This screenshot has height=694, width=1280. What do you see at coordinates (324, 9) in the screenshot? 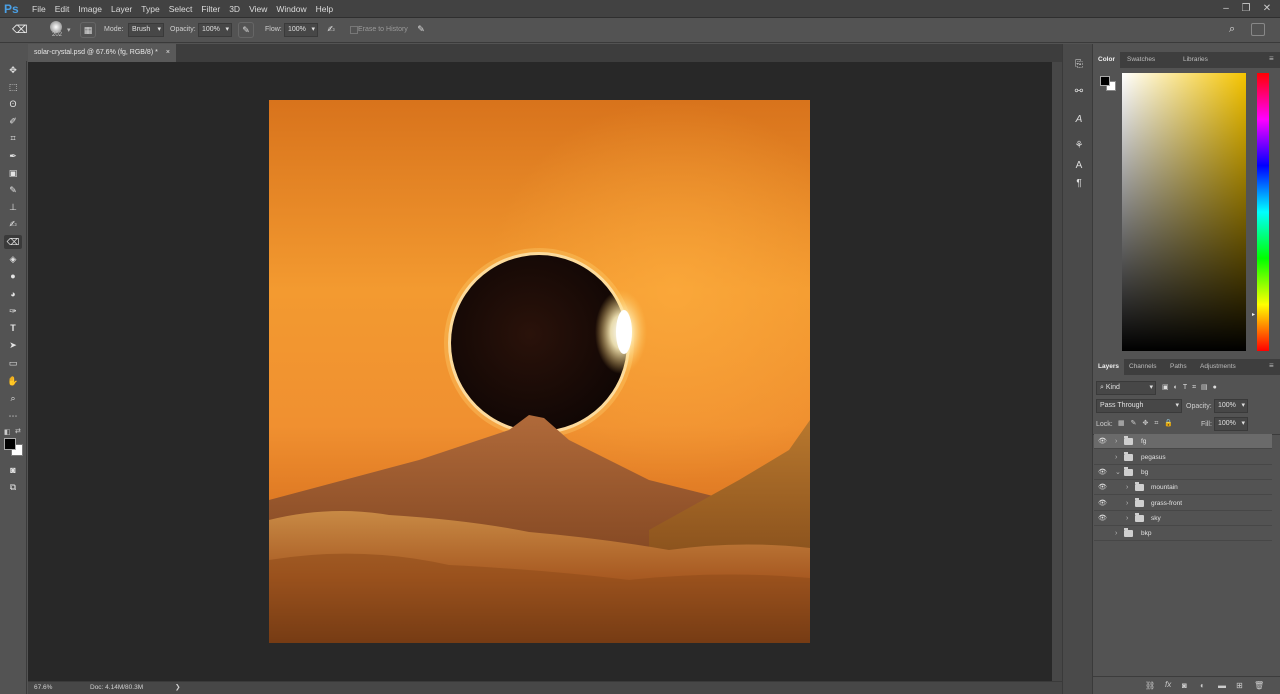
I see `menu-help: Help` at bounding box center [324, 9].